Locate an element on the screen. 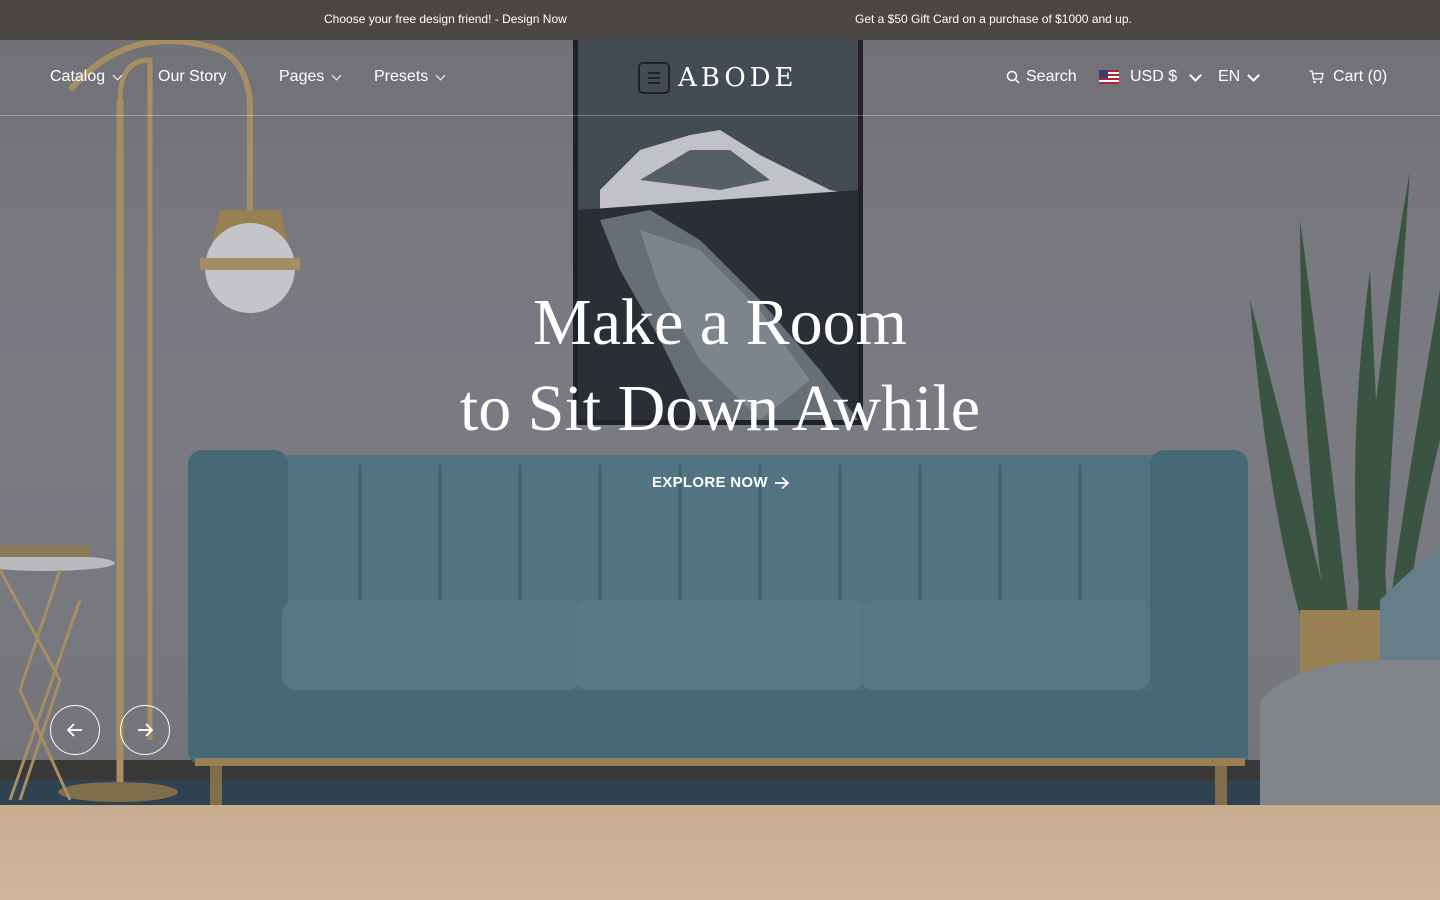 This screenshot has height=900, width=1440. cart-button: Cart (0) is located at coordinates (1348, 77).